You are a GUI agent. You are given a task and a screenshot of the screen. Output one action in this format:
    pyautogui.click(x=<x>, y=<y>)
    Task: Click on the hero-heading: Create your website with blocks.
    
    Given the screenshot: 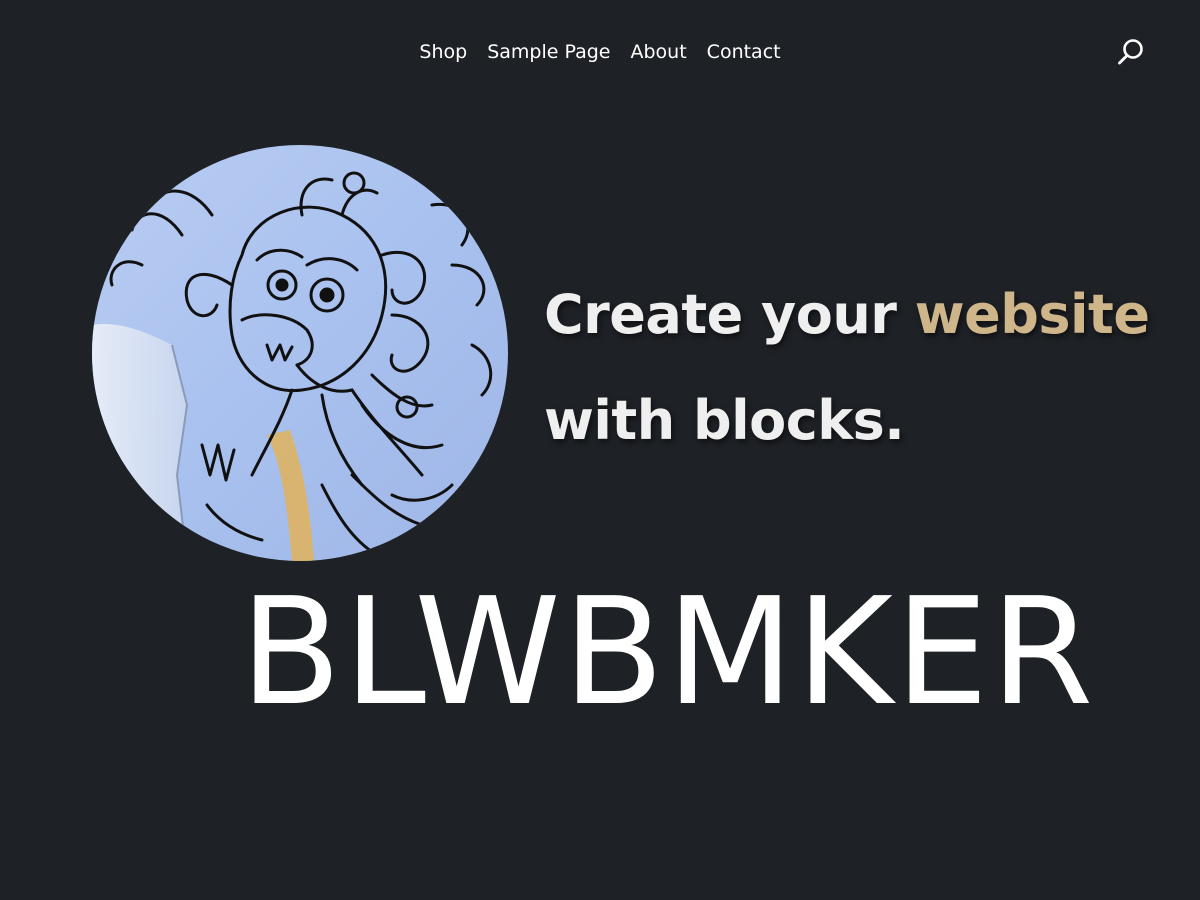 What is the action you would take?
    pyautogui.click(x=864, y=368)
    